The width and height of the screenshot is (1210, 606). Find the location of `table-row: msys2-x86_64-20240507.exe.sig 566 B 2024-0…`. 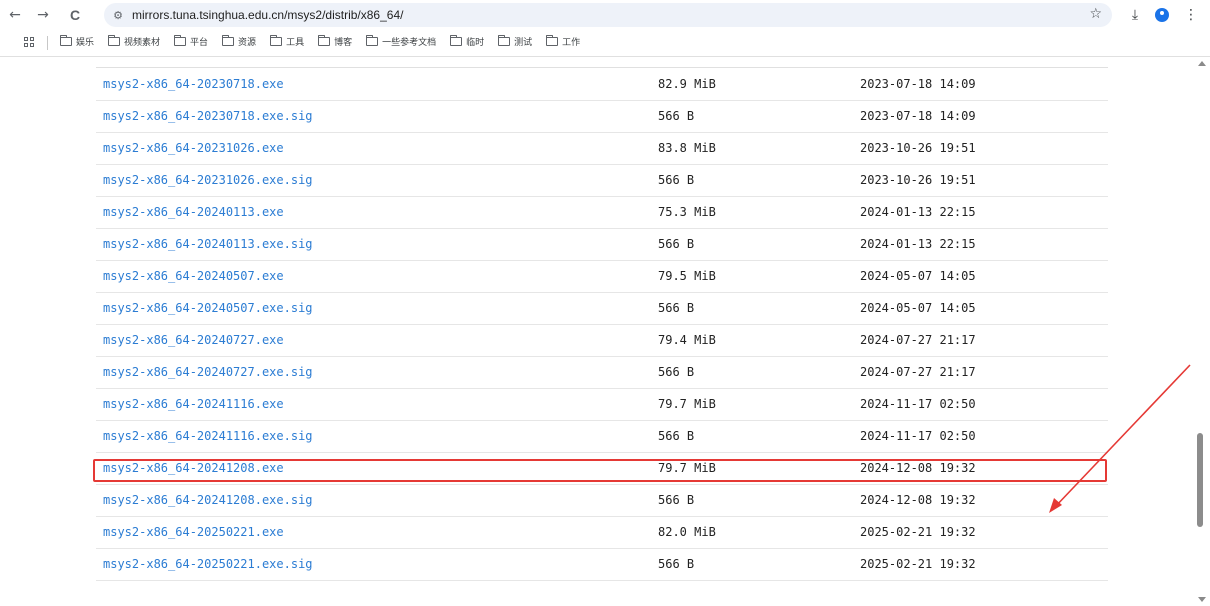

table-row: msys2-x86_64-20240507.exe.sig 566 B 2024-0… is located at coordinates (602, 308).